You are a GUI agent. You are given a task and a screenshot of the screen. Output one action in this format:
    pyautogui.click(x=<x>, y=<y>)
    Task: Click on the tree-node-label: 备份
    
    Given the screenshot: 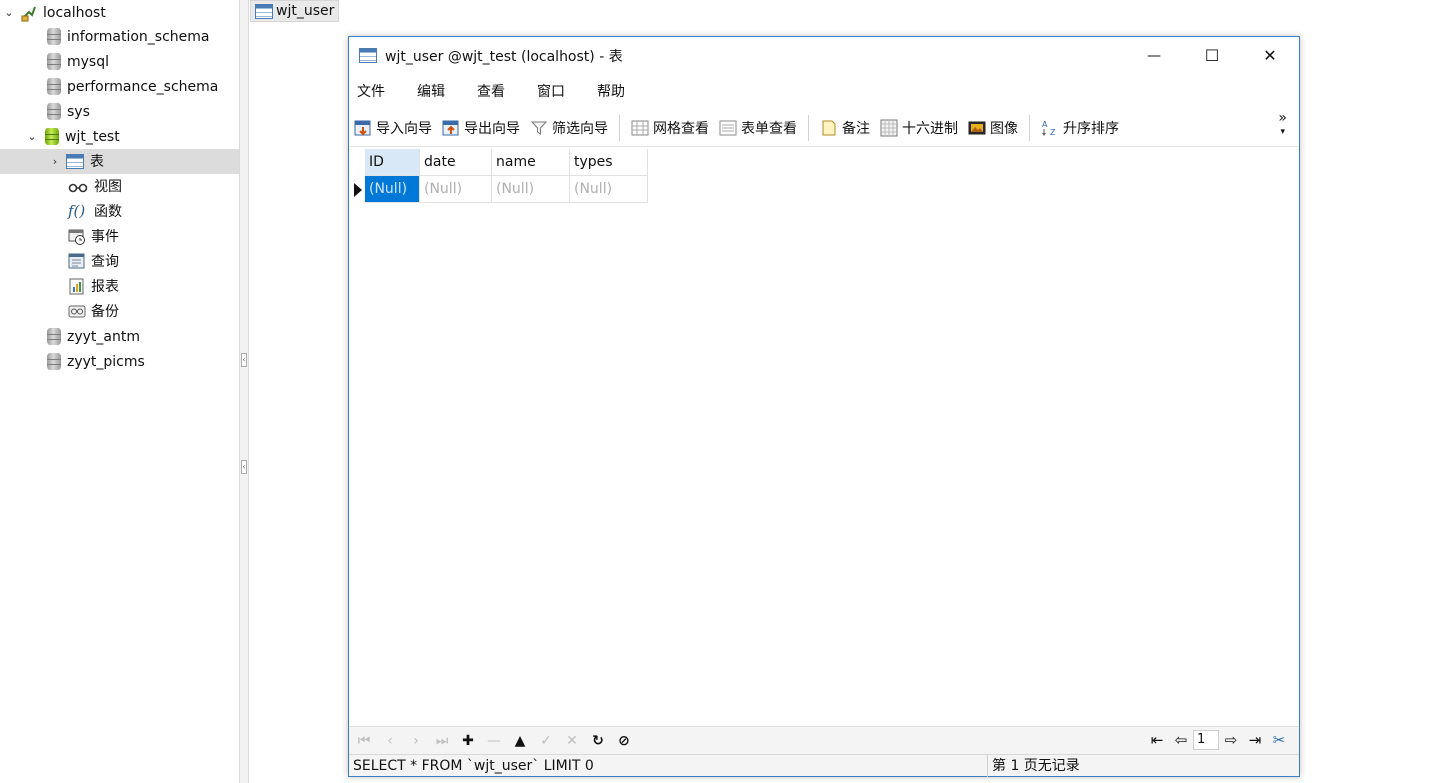 What is the action you would take?
    pyautogui.click(x=105, y=311)
    